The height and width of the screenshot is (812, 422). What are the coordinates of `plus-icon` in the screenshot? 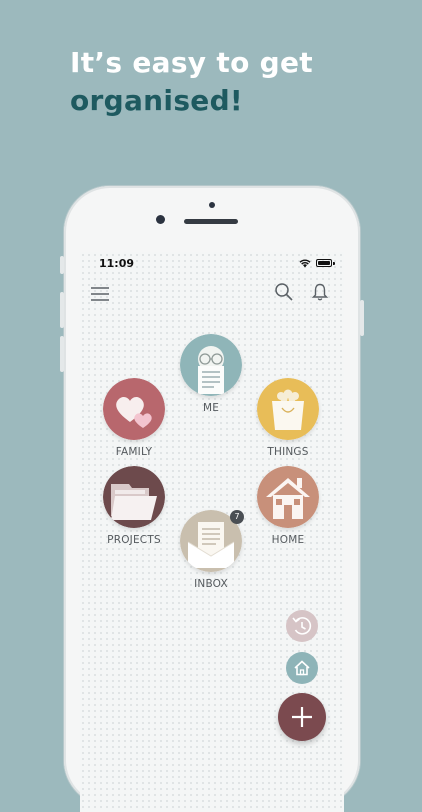 It's located at (302, 717).